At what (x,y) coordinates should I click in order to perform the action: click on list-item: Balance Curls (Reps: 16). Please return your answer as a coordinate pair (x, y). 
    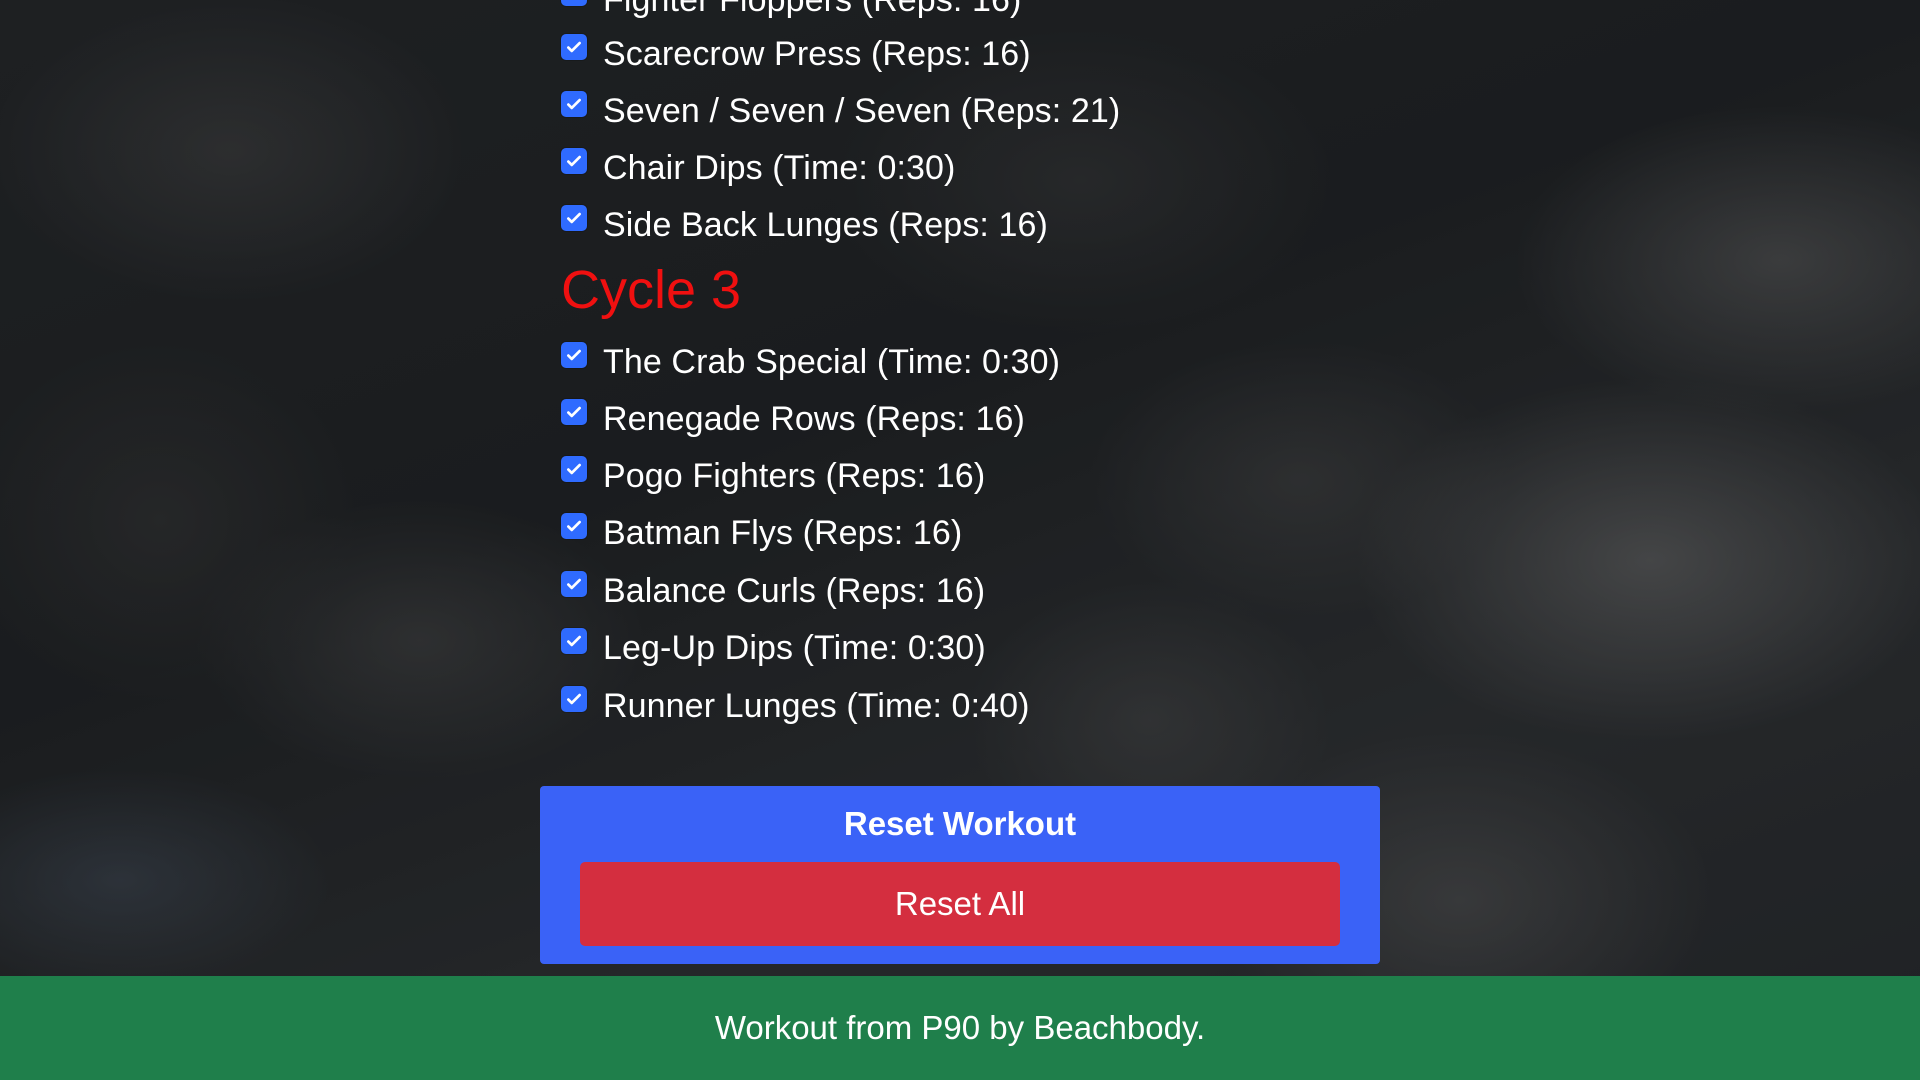
    Looking at the image, I should click on (773, 591).